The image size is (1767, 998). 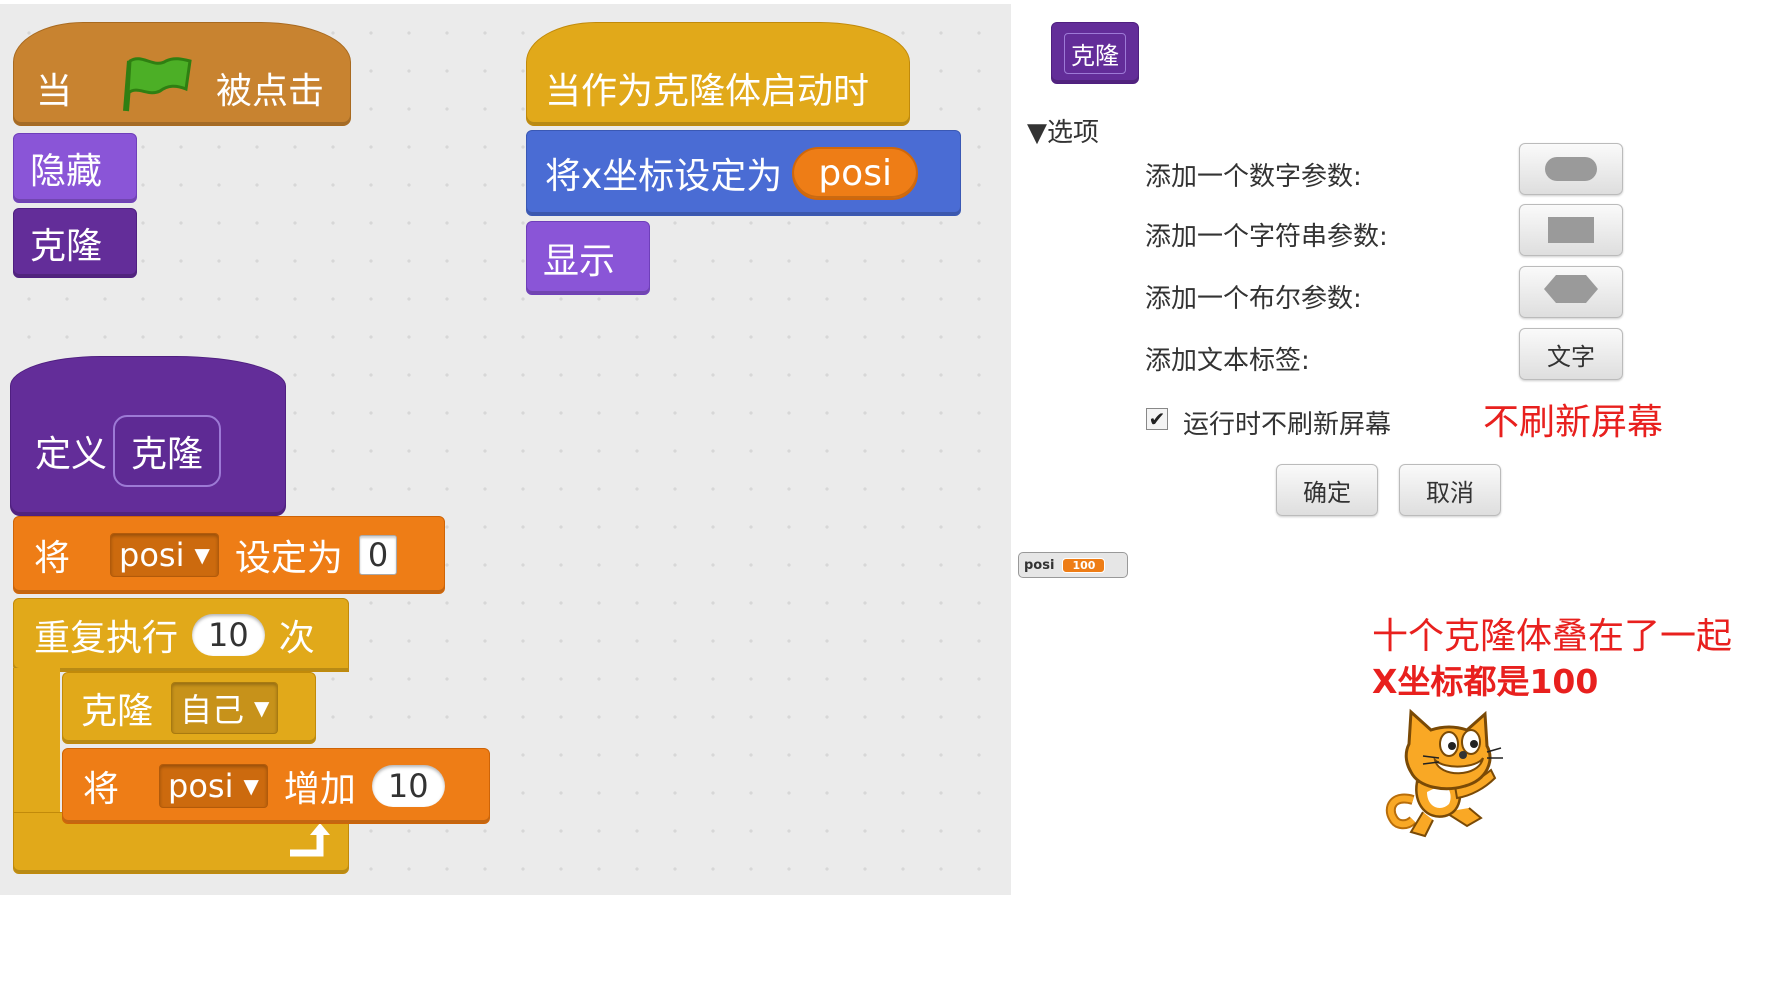 I want to click on add-boolean-button, so click(x=1571, y=292).